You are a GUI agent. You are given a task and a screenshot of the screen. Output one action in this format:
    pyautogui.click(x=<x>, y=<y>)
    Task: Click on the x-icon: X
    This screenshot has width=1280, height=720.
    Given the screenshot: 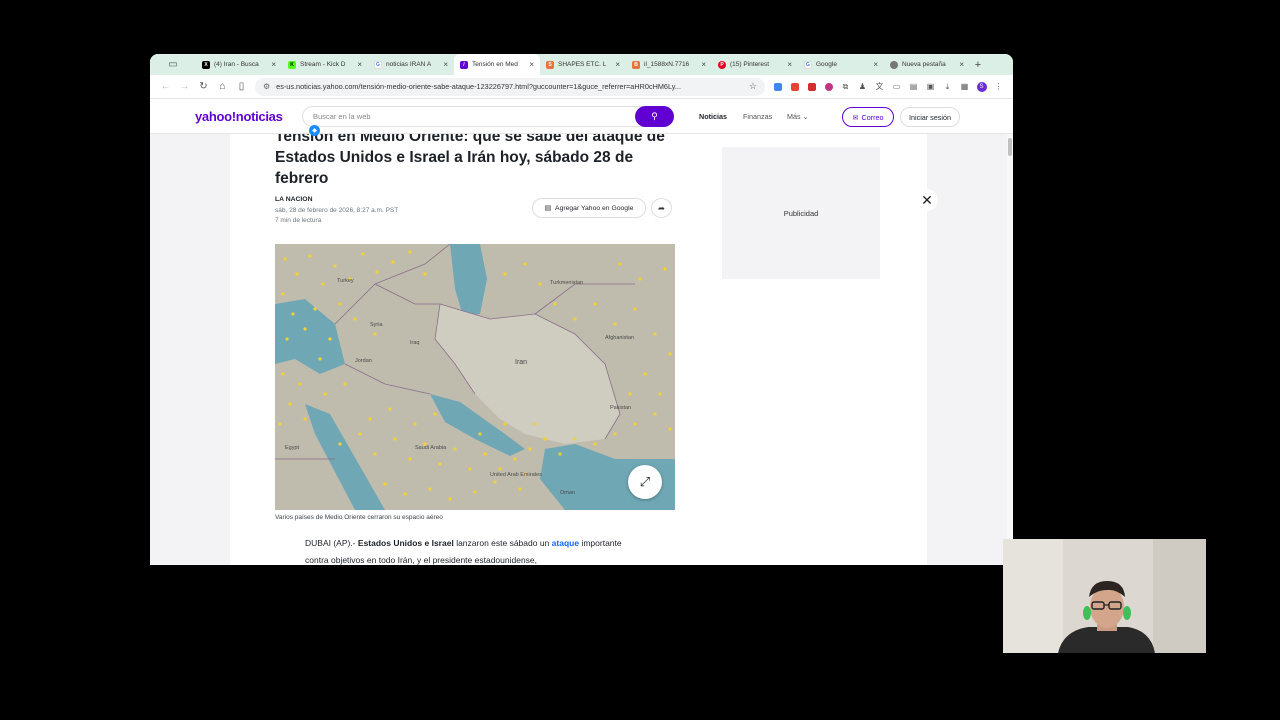 What is the action you would take?
    pyautogui.click(x=206, y=64)
    